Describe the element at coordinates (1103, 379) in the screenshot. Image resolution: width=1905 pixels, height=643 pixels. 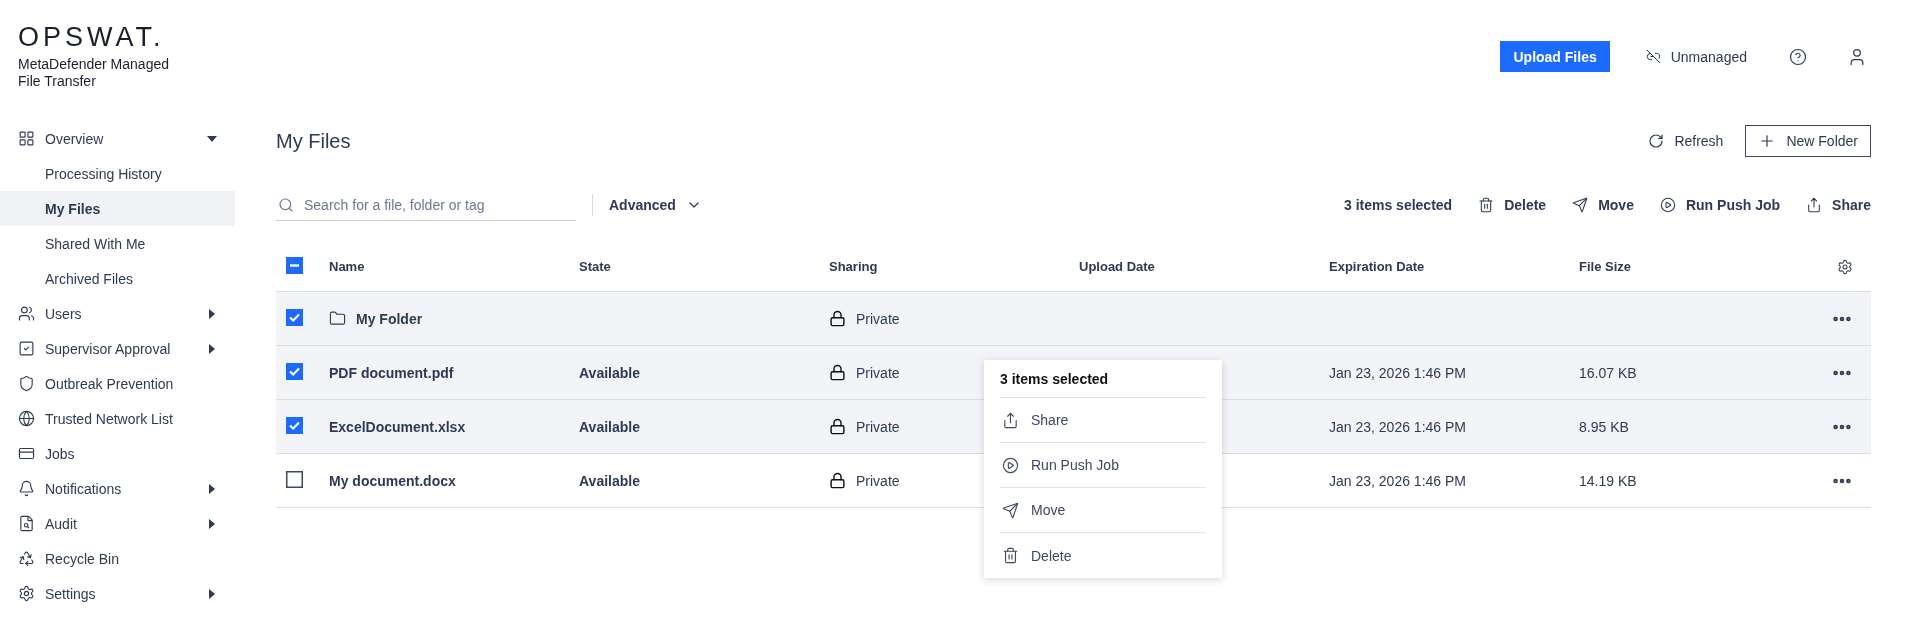
I see `menu-title: 3 items selected` at that location.